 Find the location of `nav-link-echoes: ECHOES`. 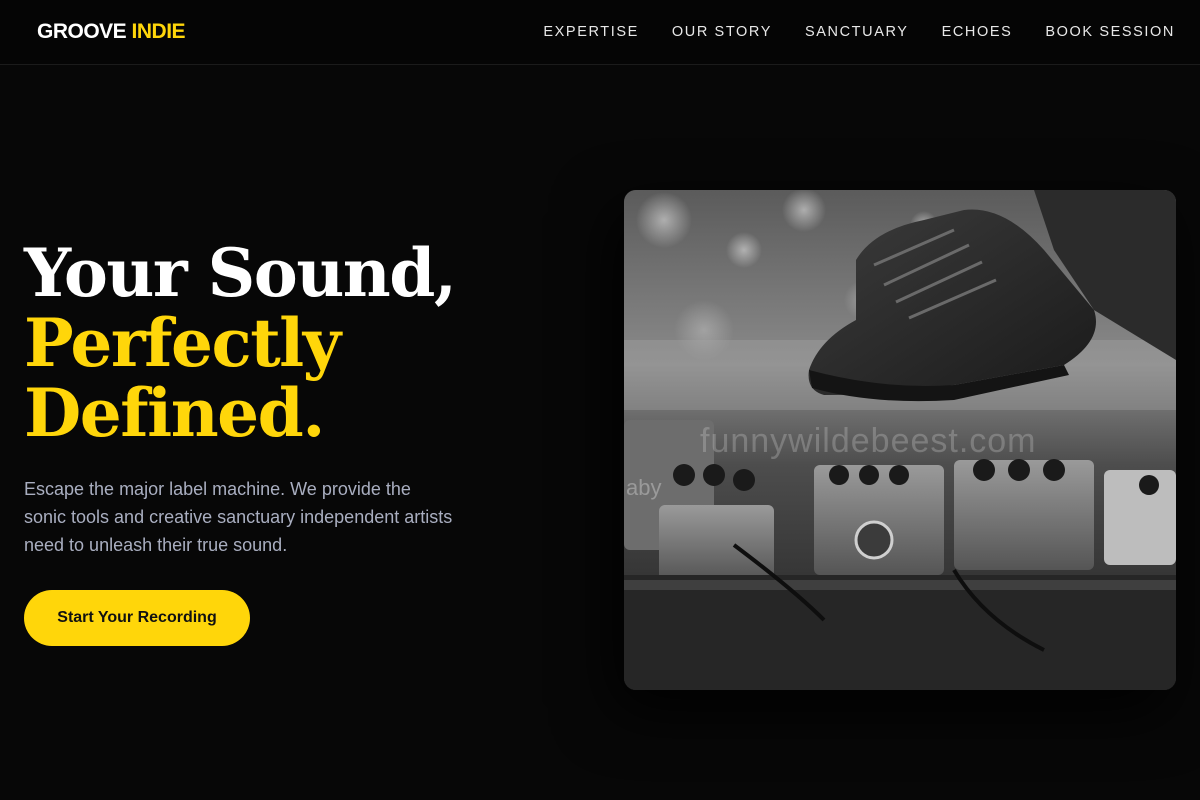

nav-link-echoes: ECHOES is located at coordinates (977, 32).